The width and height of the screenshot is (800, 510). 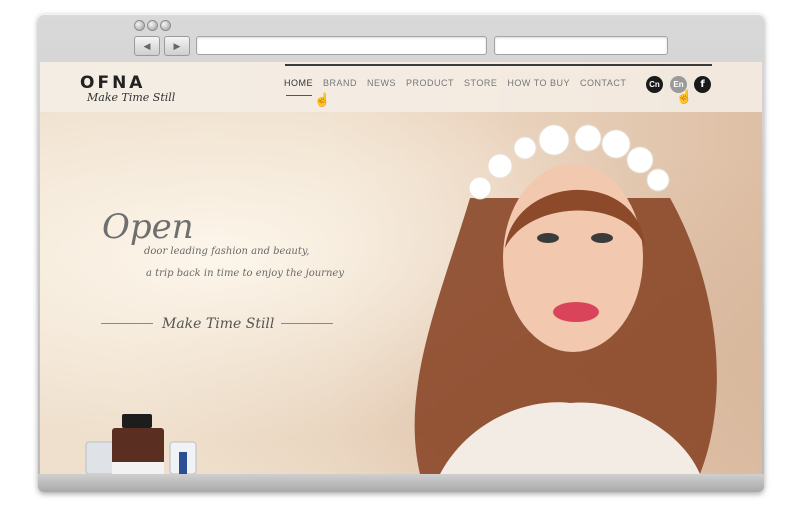 I want to click on search-bar, so click(x=581, y=45).